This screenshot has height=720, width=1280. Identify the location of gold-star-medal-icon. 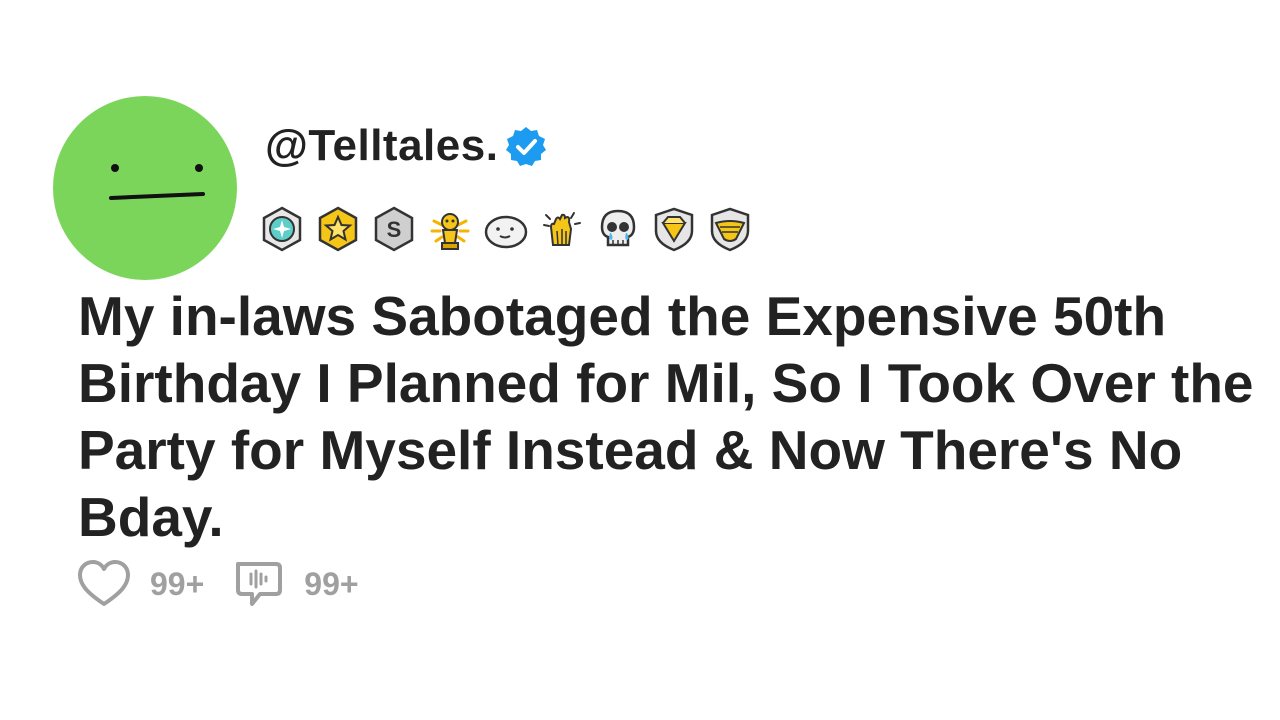
(338, 229).